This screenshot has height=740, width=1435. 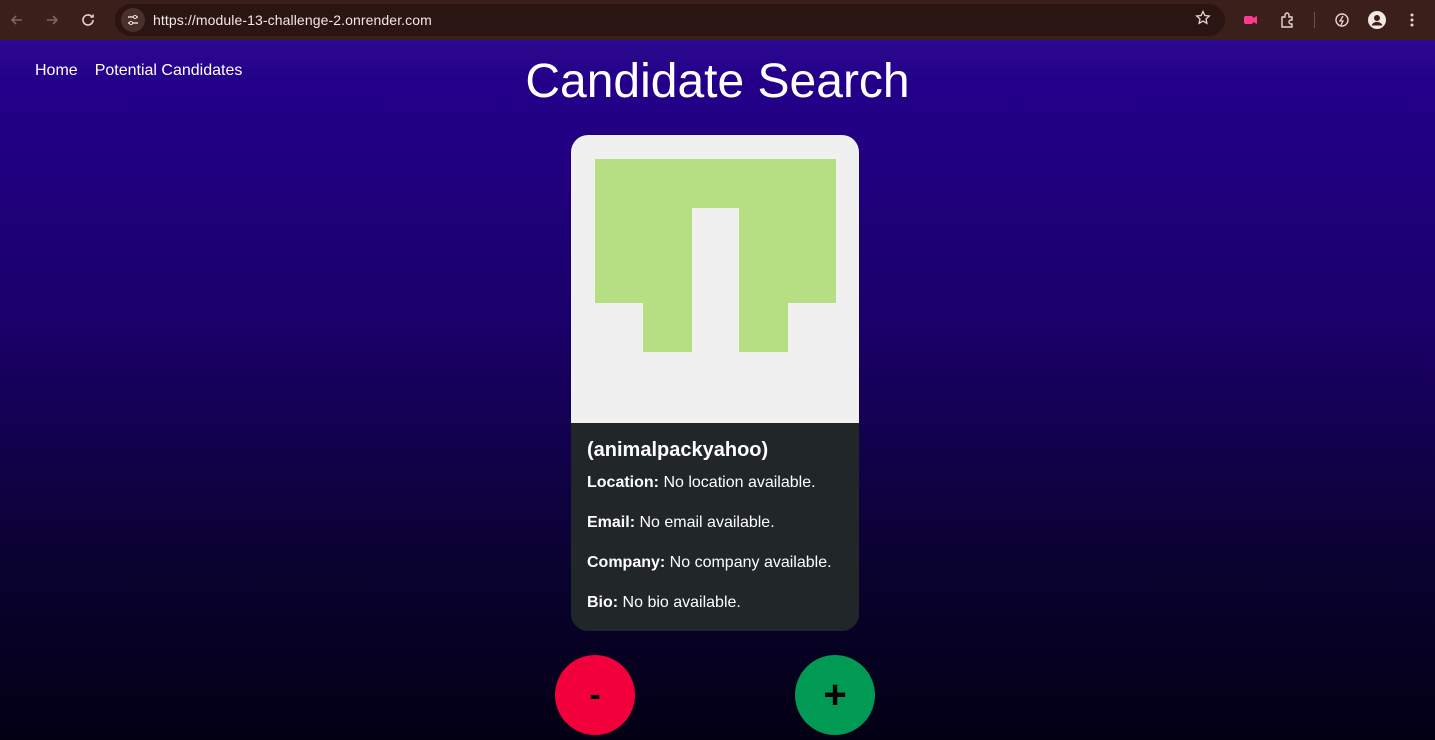 What do you see at coordinates (623, 482) in the screenshot?
I see `location-label: Location:` at bounding box center [623, 482].